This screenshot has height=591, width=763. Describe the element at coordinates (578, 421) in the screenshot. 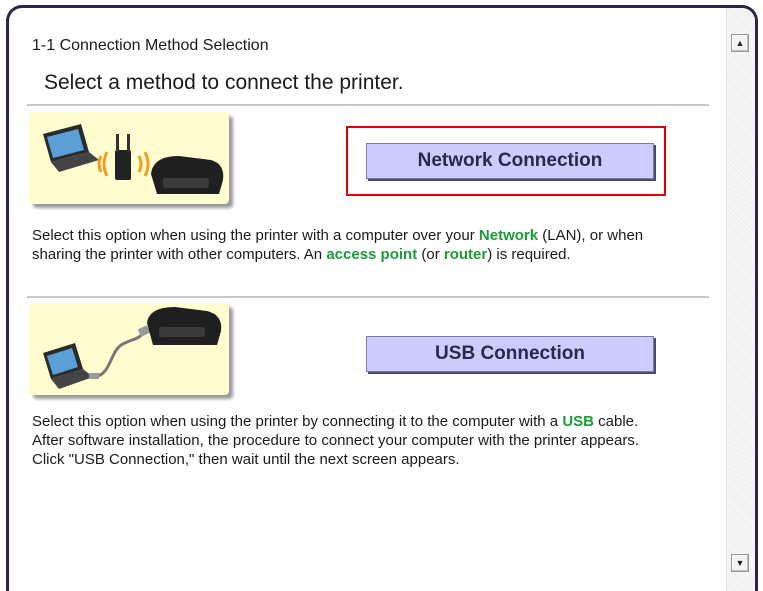

I see `keyword-usb: USB` at that location.